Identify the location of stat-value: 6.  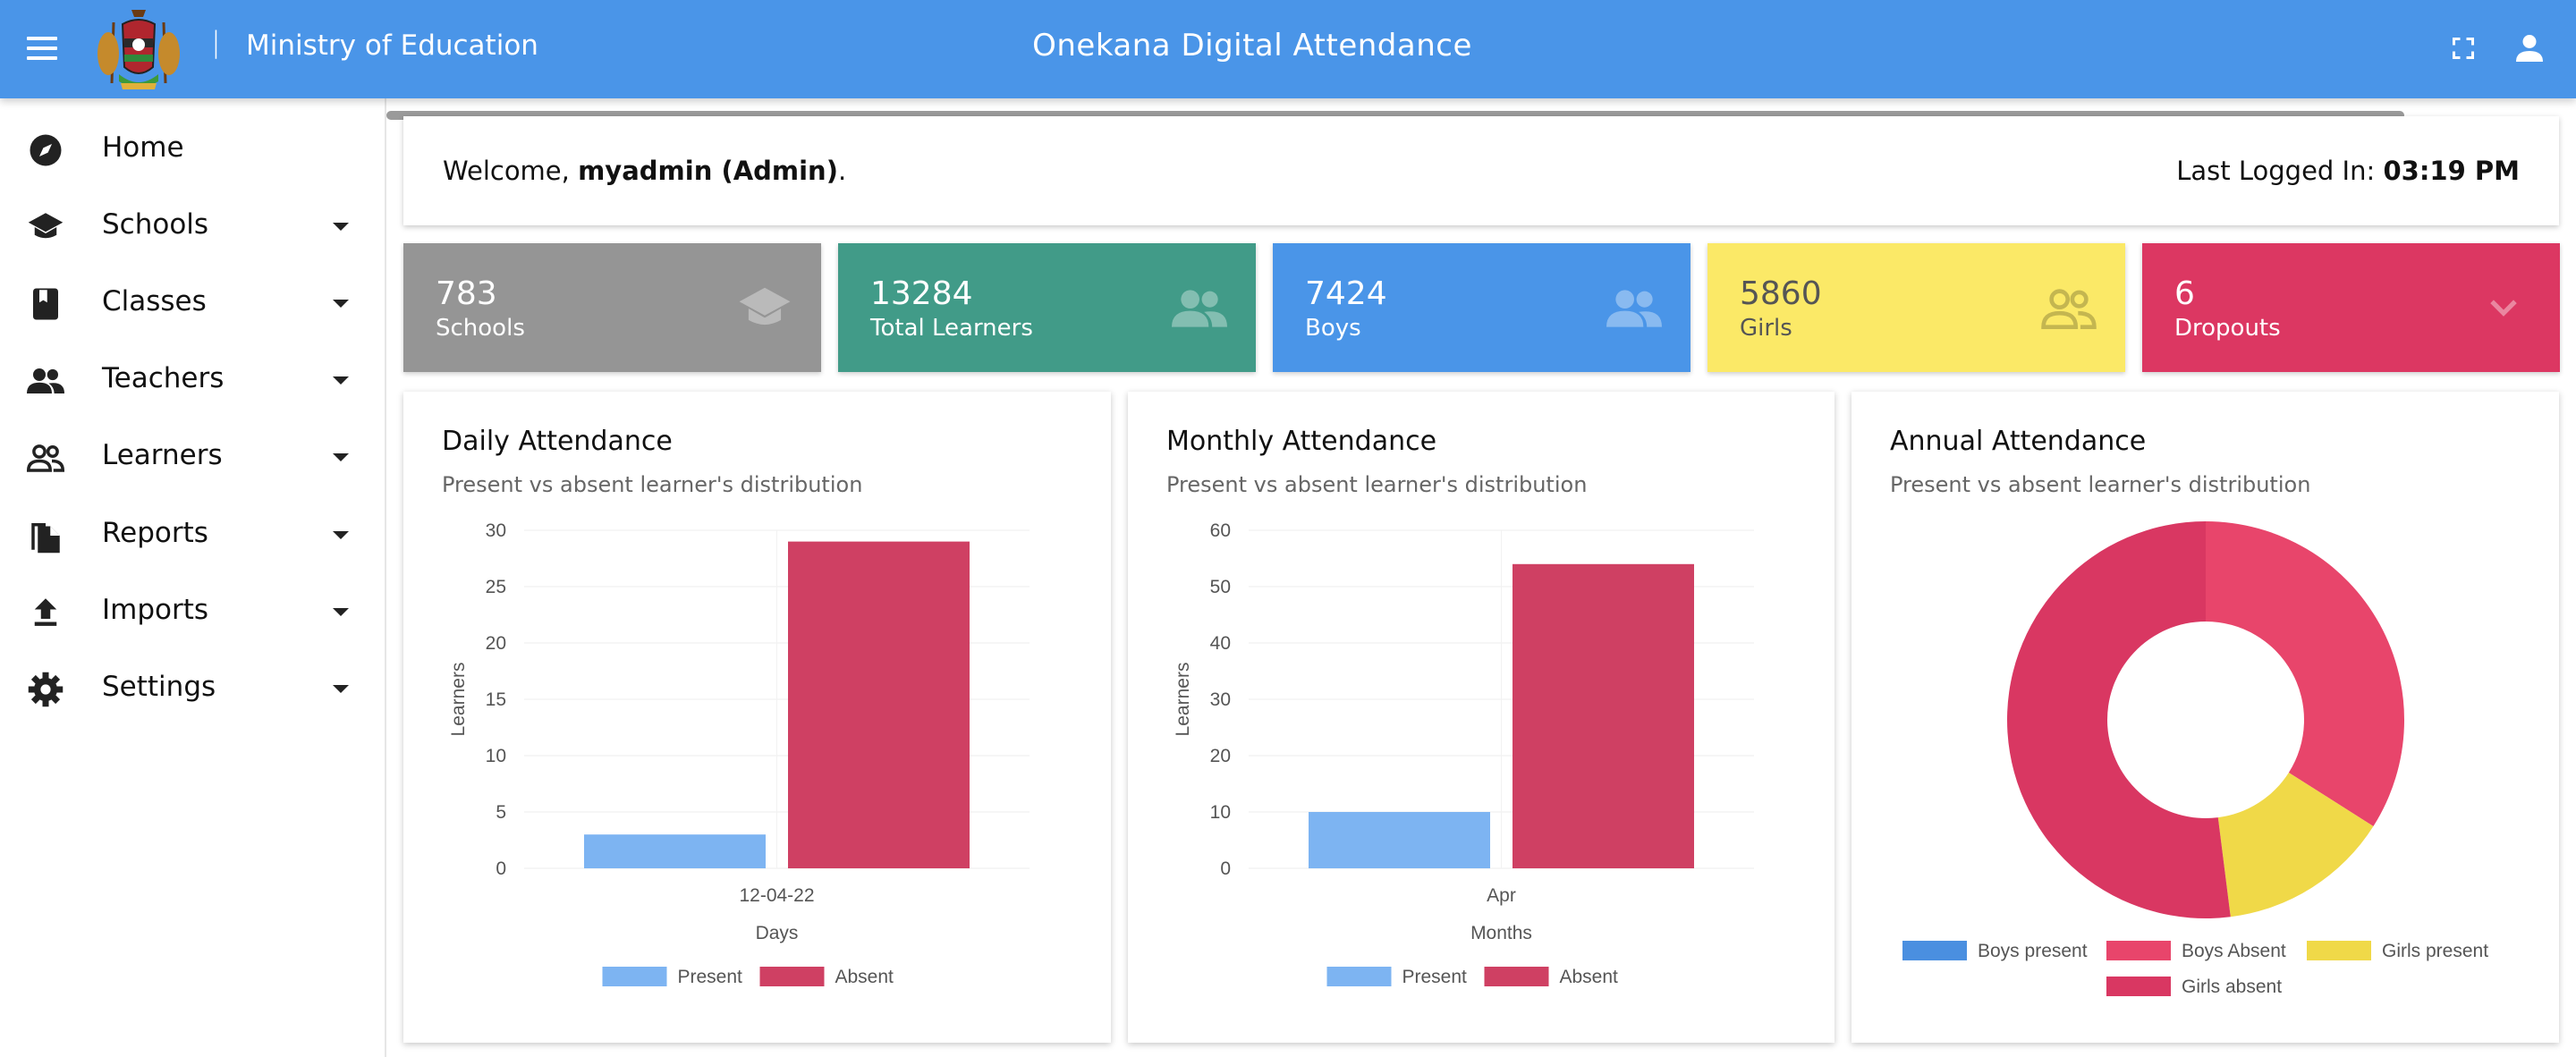
(2184, 293).